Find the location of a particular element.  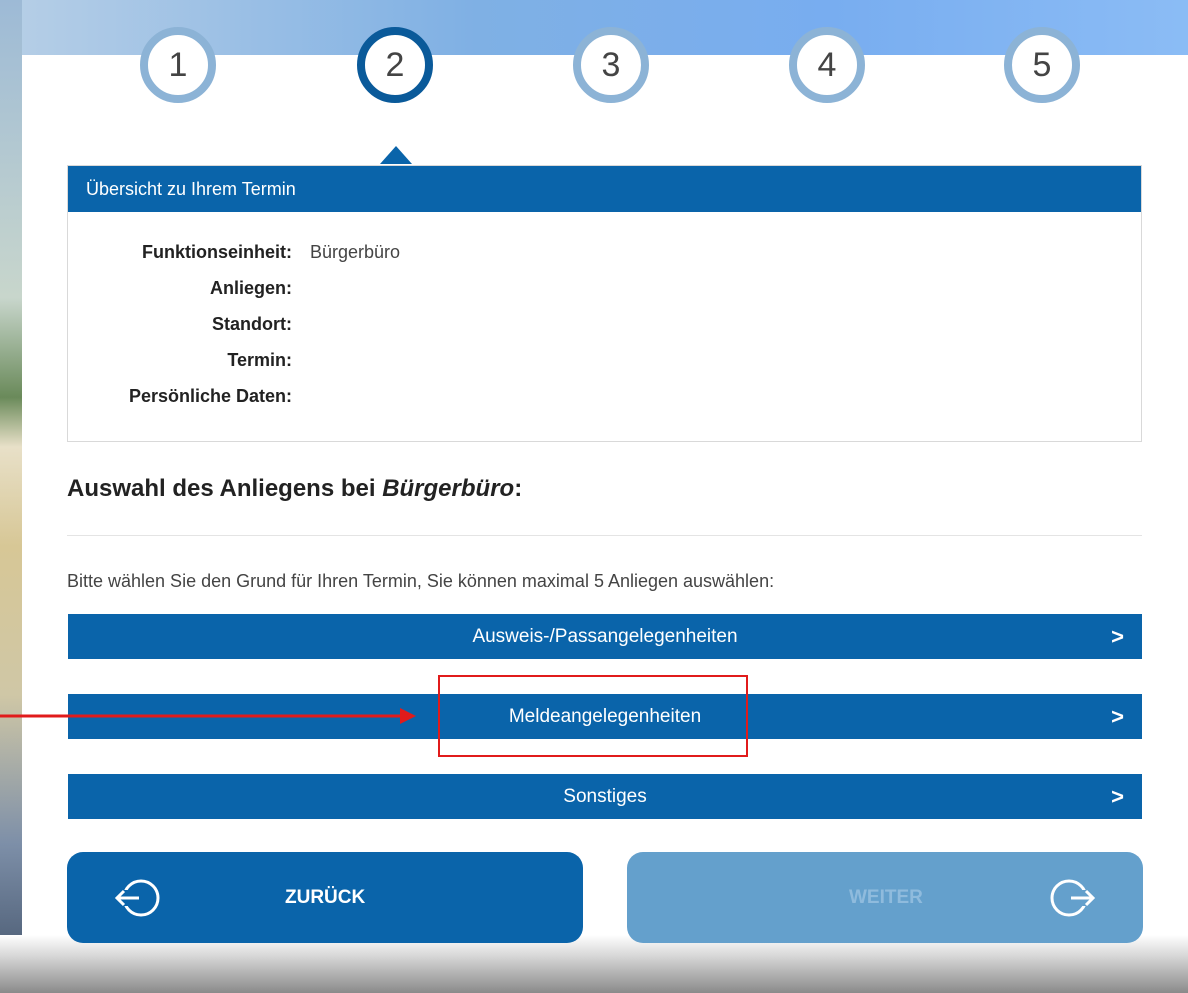

step-4: 4 is located at coordinates (827, 65).